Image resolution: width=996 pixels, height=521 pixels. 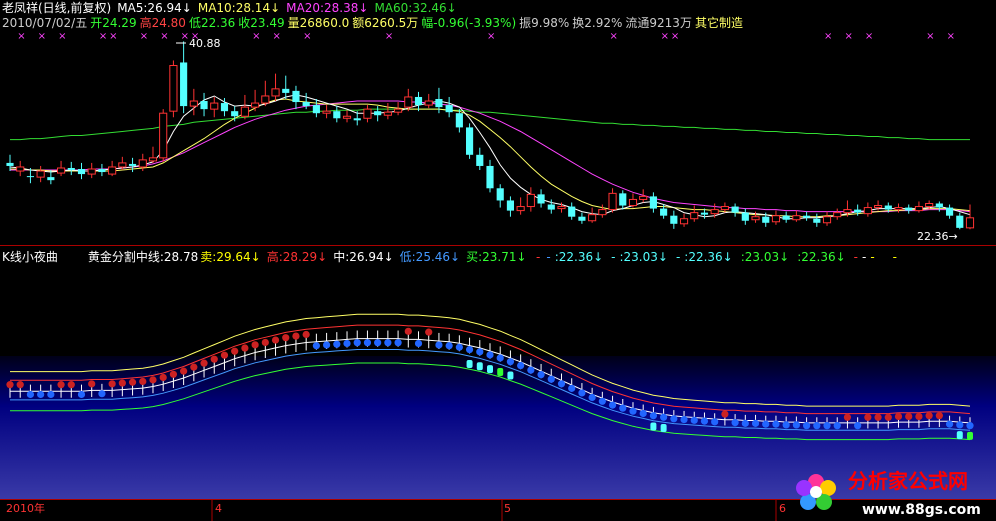 I want to click on trail-item: :22.36↓, so click(x=579, y=257).